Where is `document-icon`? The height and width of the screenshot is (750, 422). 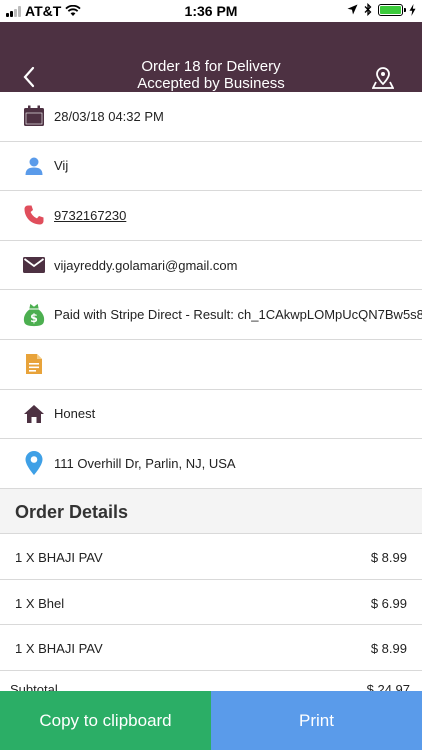 document-icon is located at coordinates (34, 364).